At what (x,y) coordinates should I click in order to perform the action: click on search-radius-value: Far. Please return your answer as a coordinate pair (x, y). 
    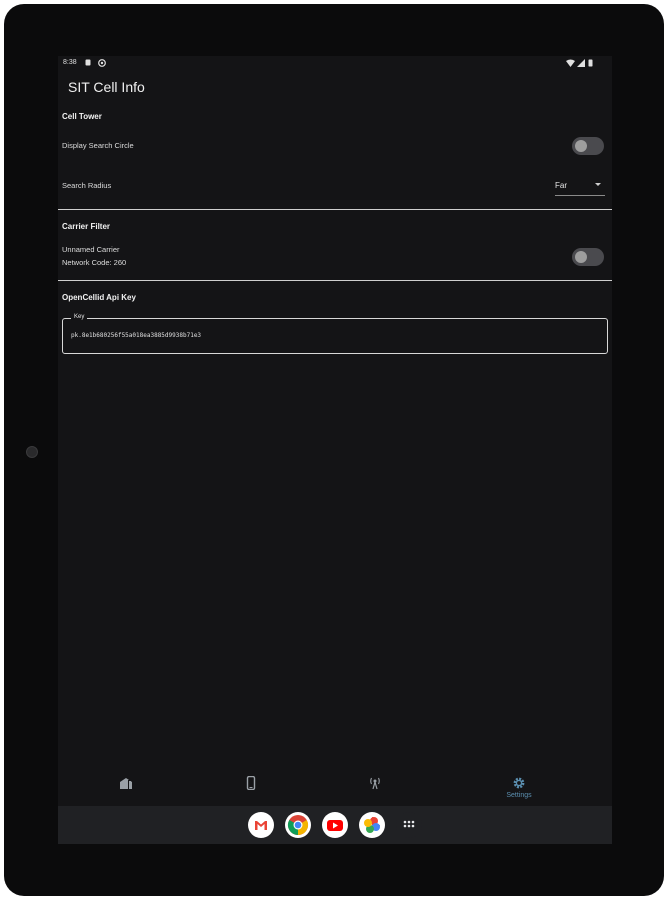
    Looking at the image, I should click on (561, 185).